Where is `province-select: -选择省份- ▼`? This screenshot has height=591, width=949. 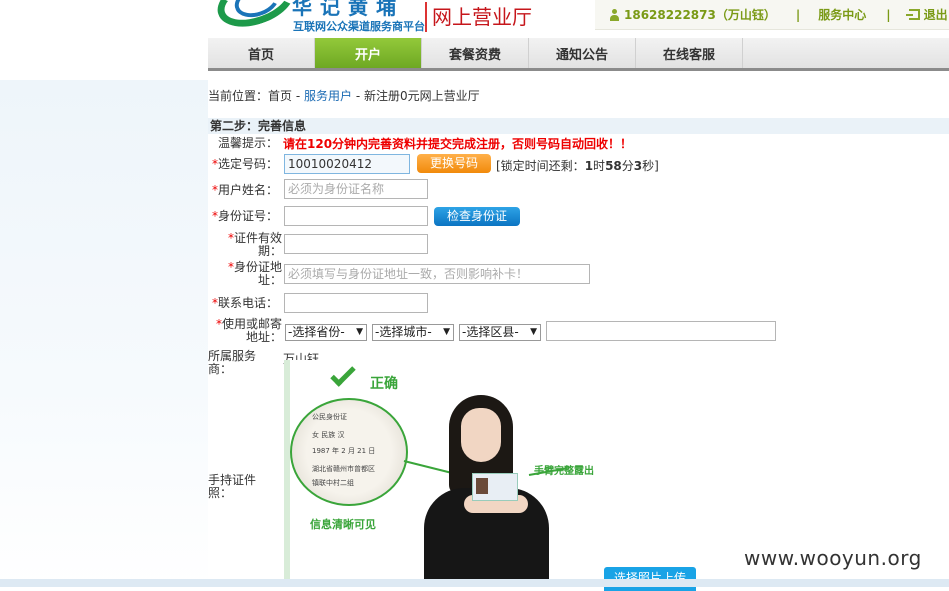 province-select: -选择省份- ▼ is located at coordinates (326, 332).